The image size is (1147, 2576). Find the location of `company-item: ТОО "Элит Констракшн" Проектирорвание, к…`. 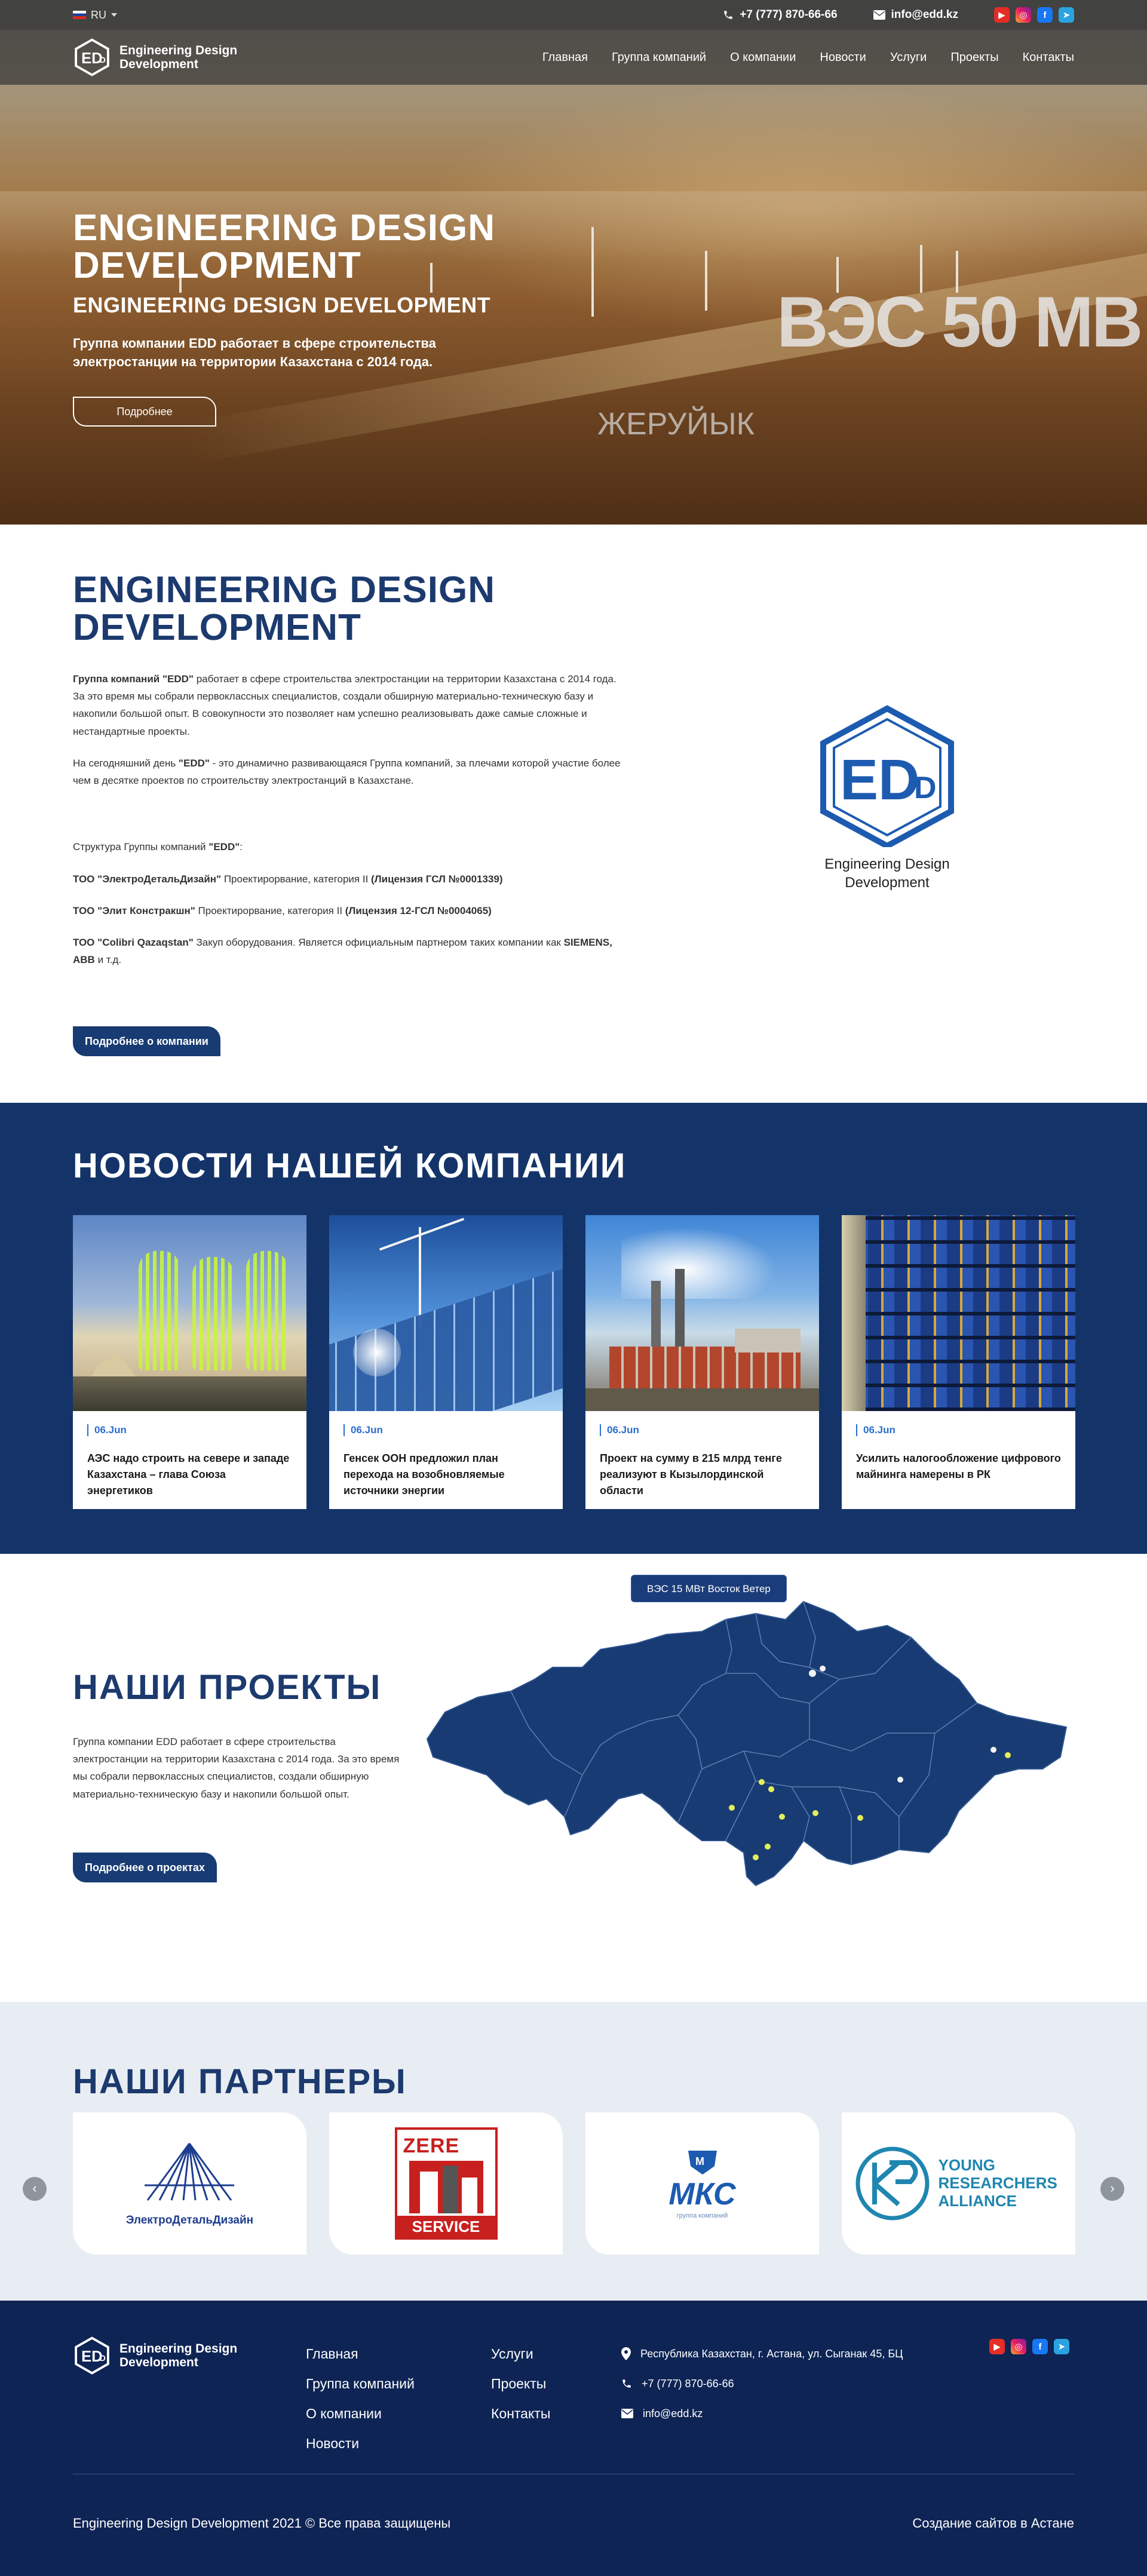

company-item: ТОО "Элит Констракшн" Проектирорвание, к… is located at coordinates (282, 910).